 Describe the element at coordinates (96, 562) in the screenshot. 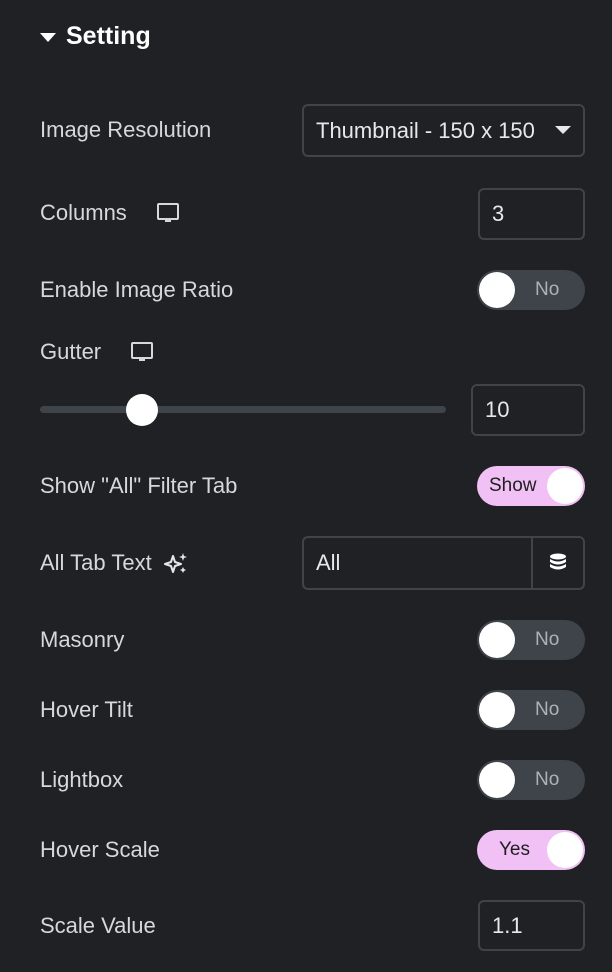

I see `all-tab-text-label-text: All Tab Text` at that location.